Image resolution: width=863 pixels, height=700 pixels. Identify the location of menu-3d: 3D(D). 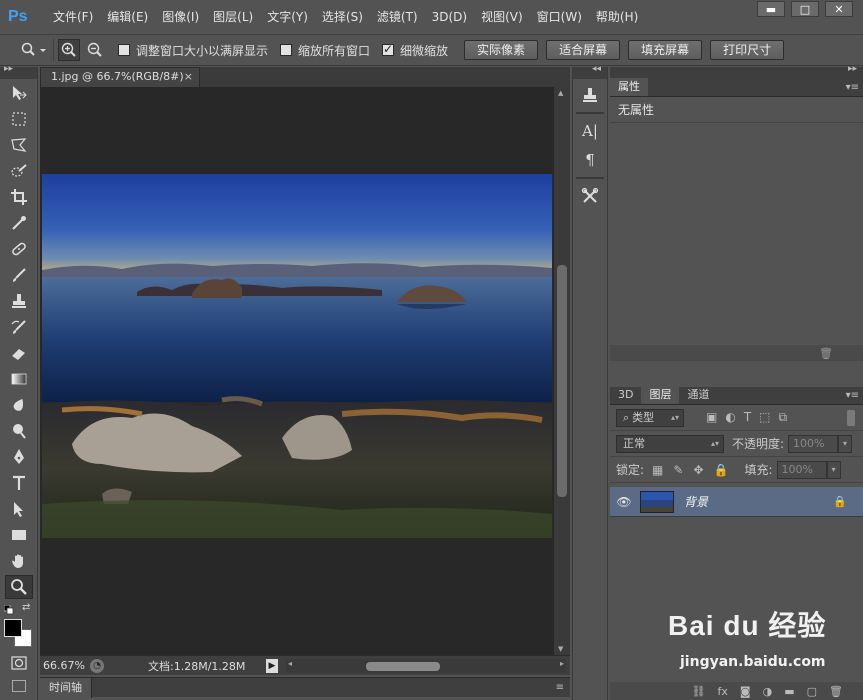
(449, 17).